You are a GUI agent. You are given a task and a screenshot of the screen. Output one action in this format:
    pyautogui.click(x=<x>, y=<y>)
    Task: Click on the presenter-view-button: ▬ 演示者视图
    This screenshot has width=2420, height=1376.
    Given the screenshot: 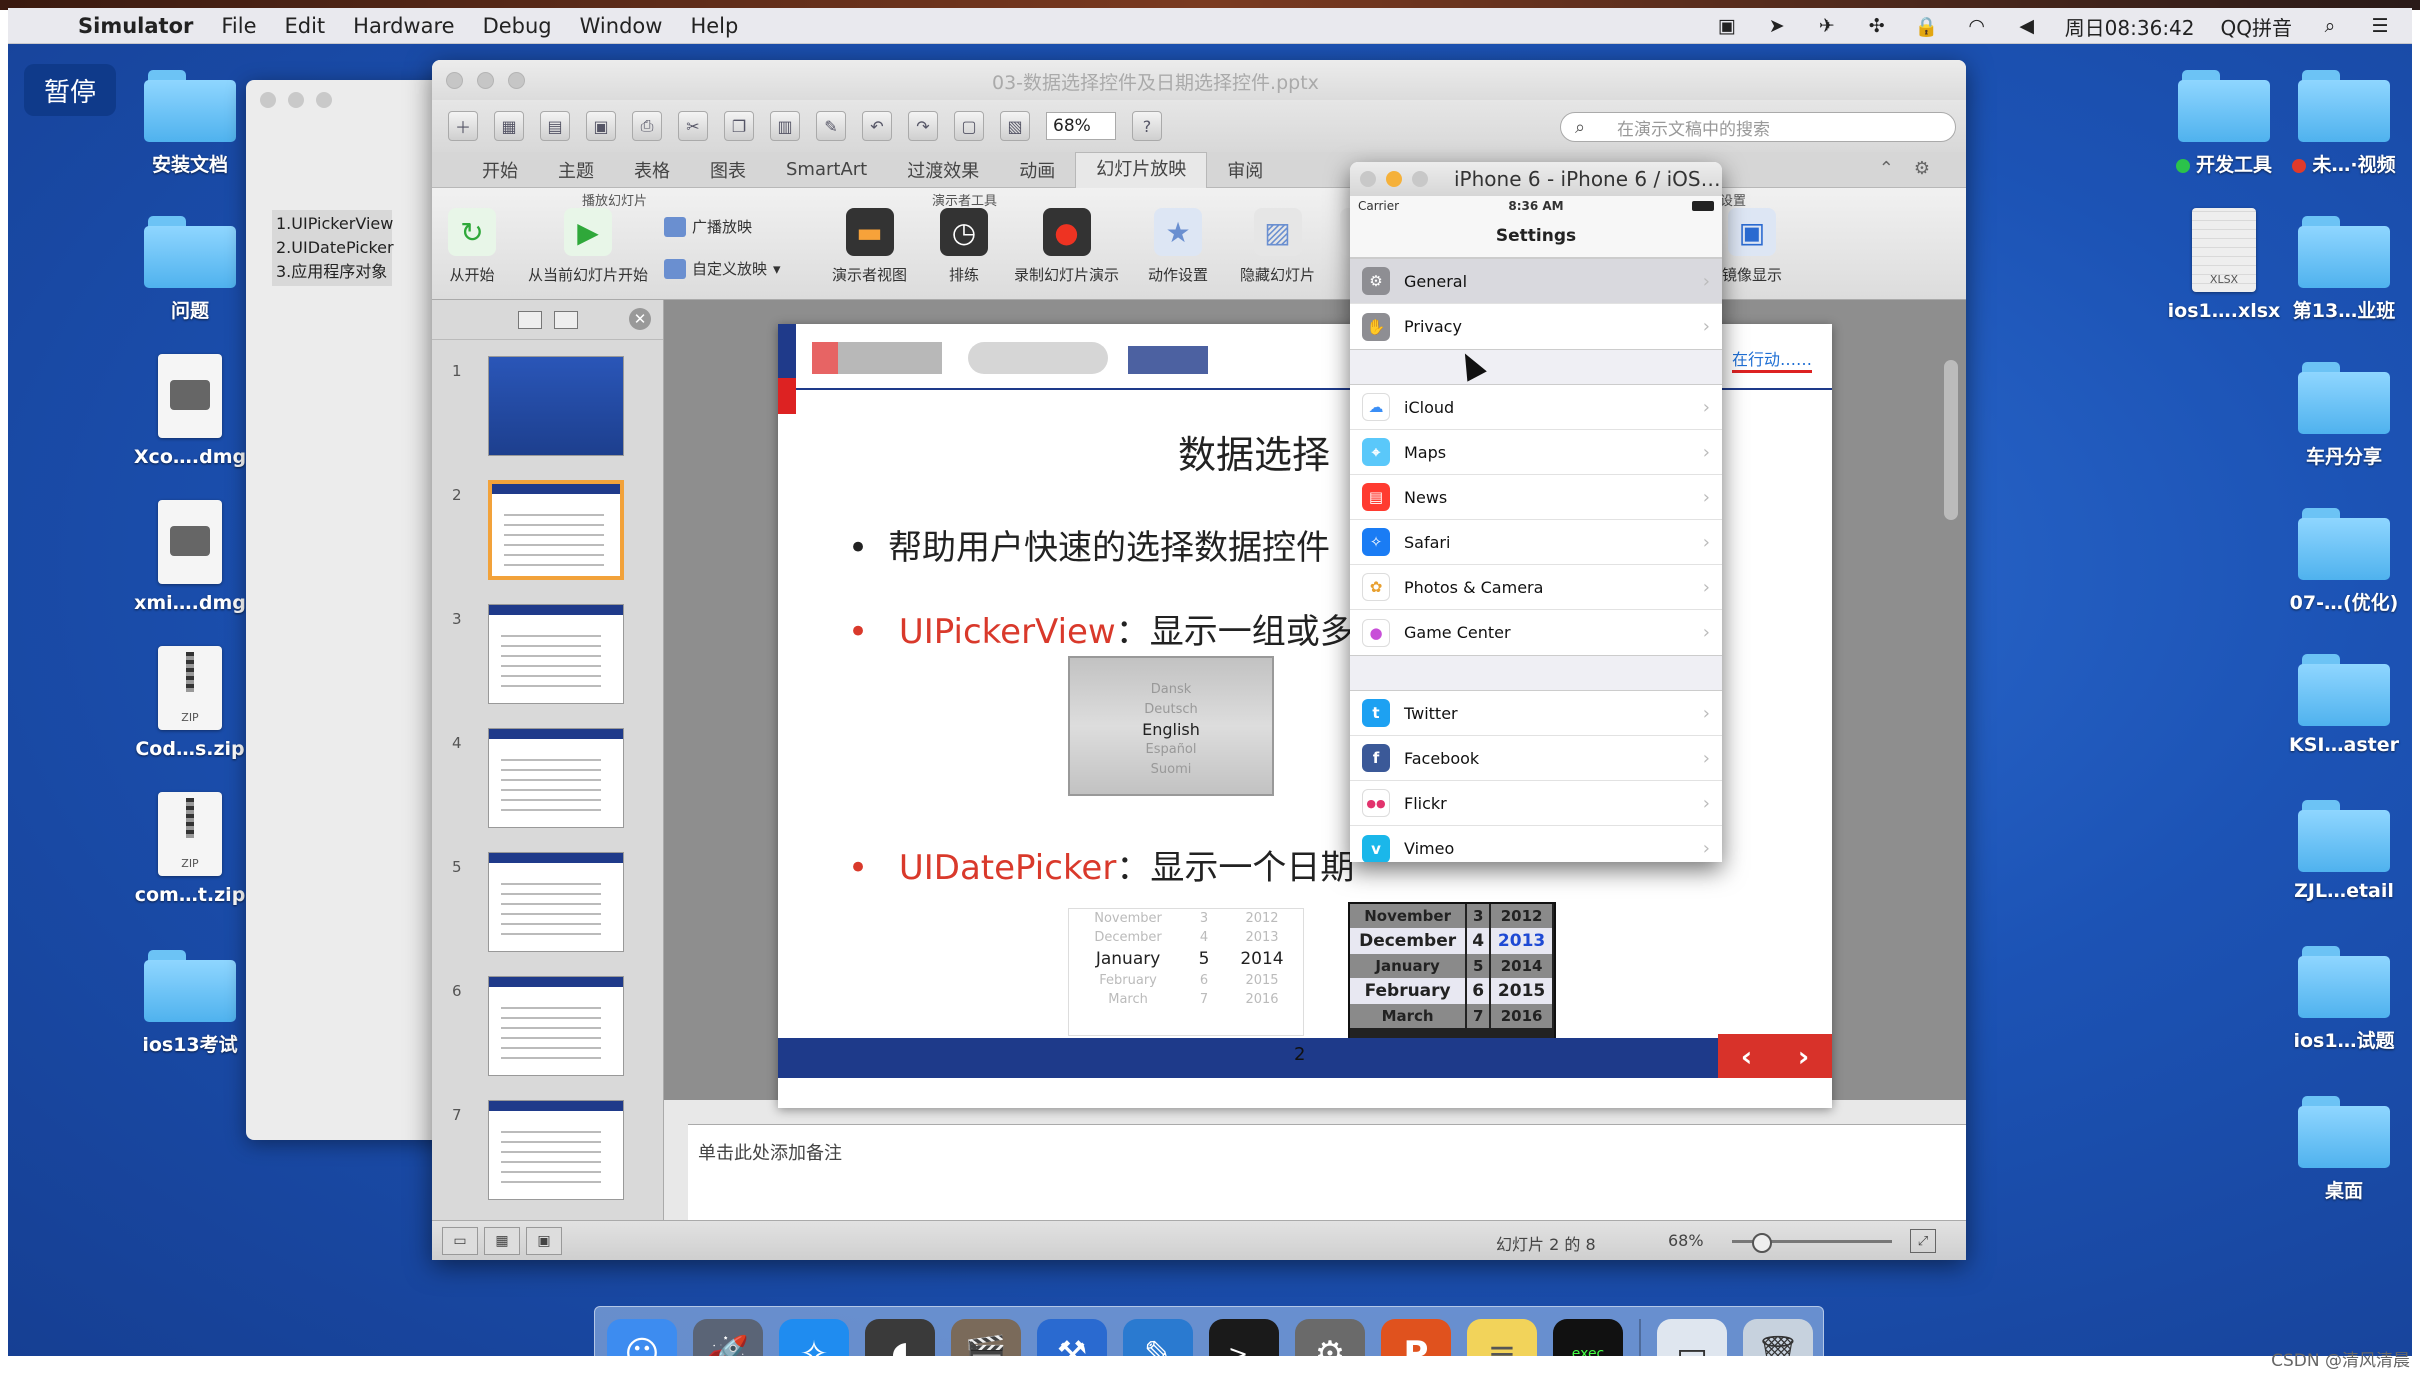 What is the action you would take?
    pyautogui.click(x=869, y=246)
    